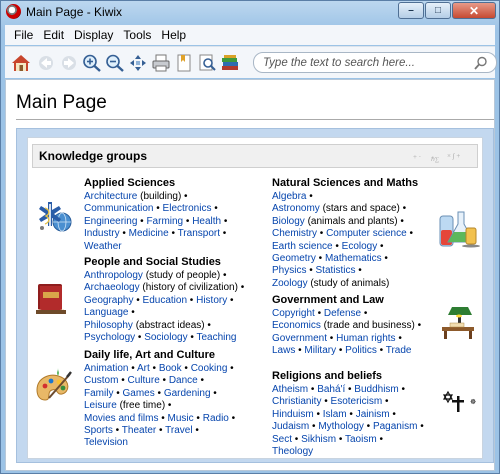  I want to click on maximize-button: □, so click(438, 10).